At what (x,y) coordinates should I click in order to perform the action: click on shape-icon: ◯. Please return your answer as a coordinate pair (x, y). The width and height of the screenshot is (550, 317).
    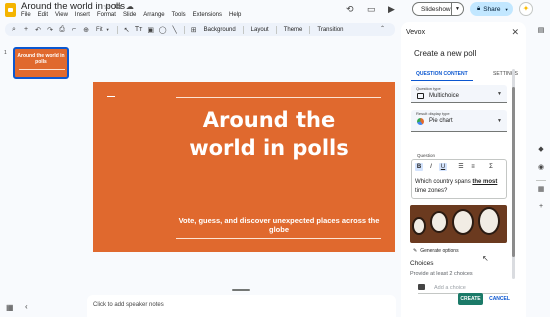
    Looking at the image, I should click on (163, 30).